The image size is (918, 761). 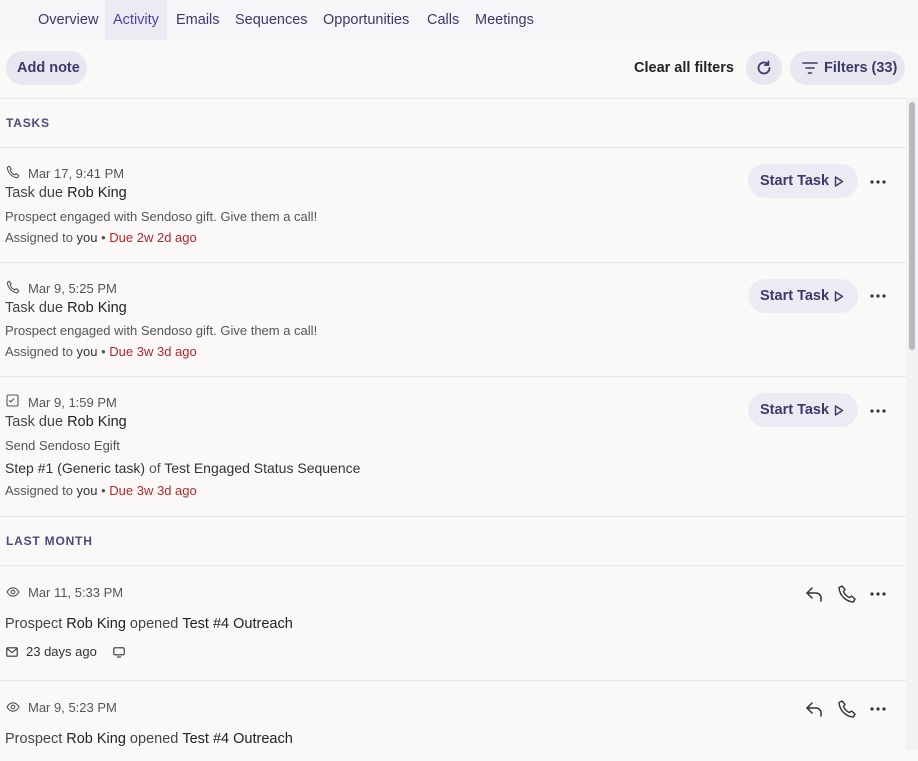 I want to click on refresh-icon, so click(x=764, y=67).